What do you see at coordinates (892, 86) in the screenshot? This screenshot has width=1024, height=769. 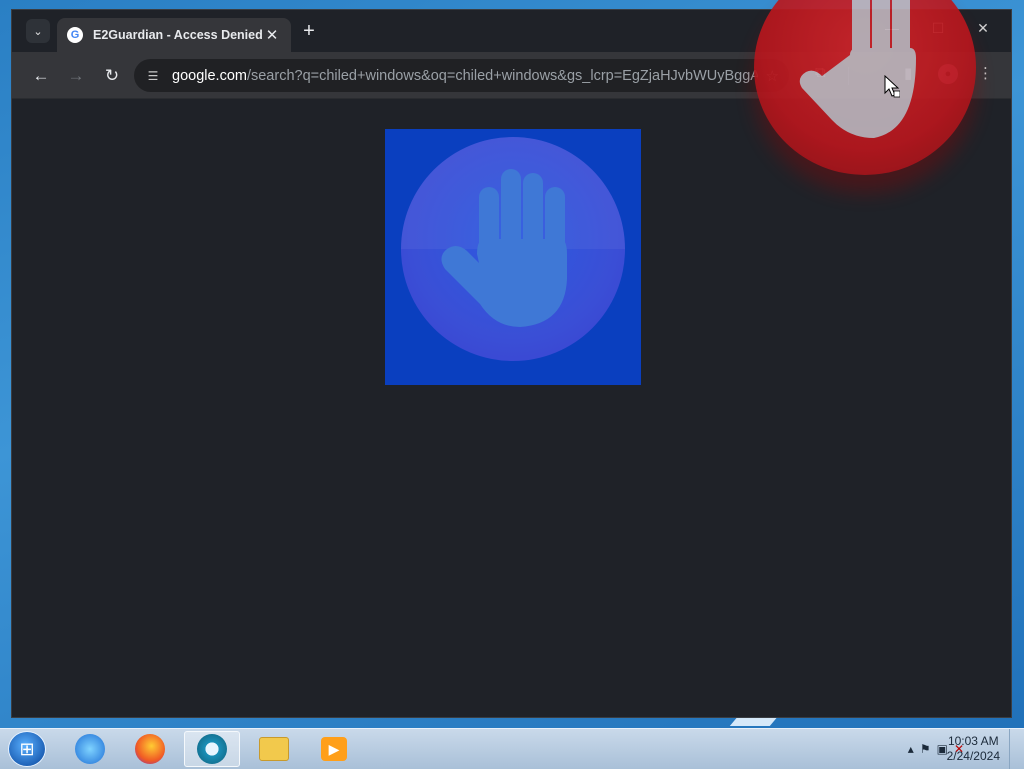 I see `mouse-cursor-icon` at bounding box center [892, 86].